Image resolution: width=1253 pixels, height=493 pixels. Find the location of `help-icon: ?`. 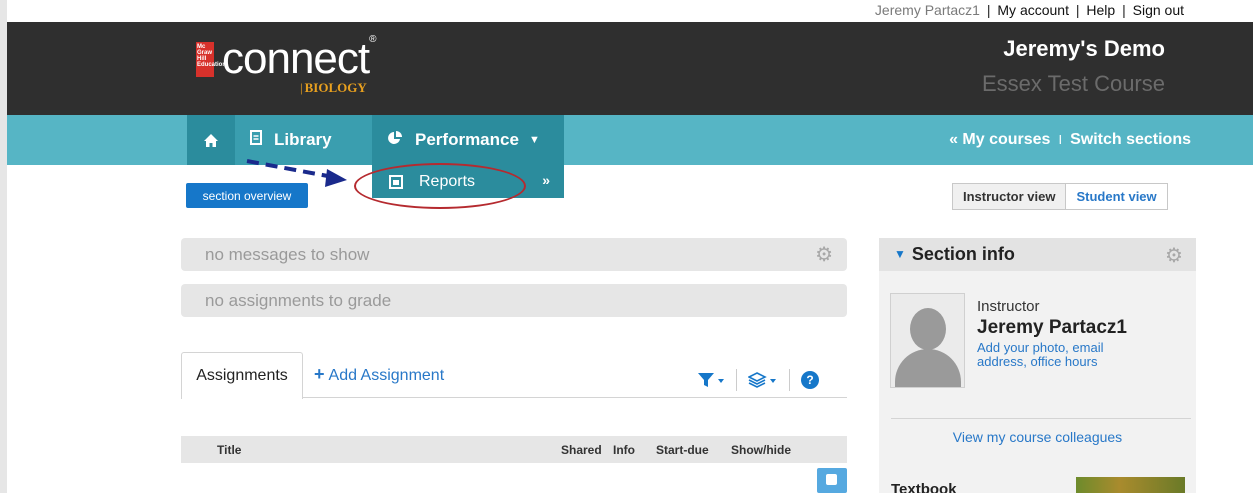

help-icon: ? is located at coordinates (810, 380).